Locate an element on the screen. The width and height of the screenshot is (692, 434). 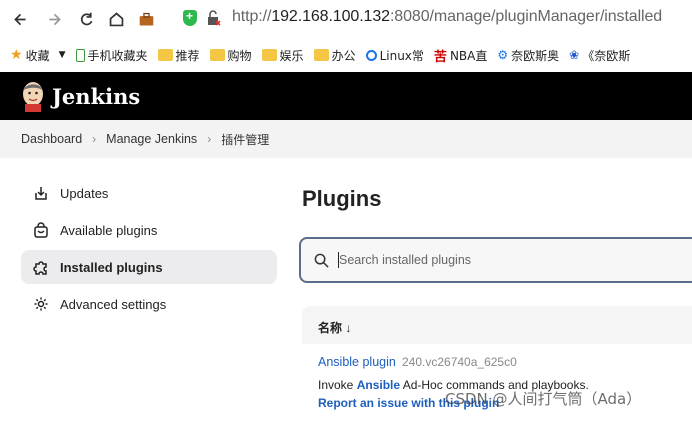
home-icon is located at coordinates (116, 19).